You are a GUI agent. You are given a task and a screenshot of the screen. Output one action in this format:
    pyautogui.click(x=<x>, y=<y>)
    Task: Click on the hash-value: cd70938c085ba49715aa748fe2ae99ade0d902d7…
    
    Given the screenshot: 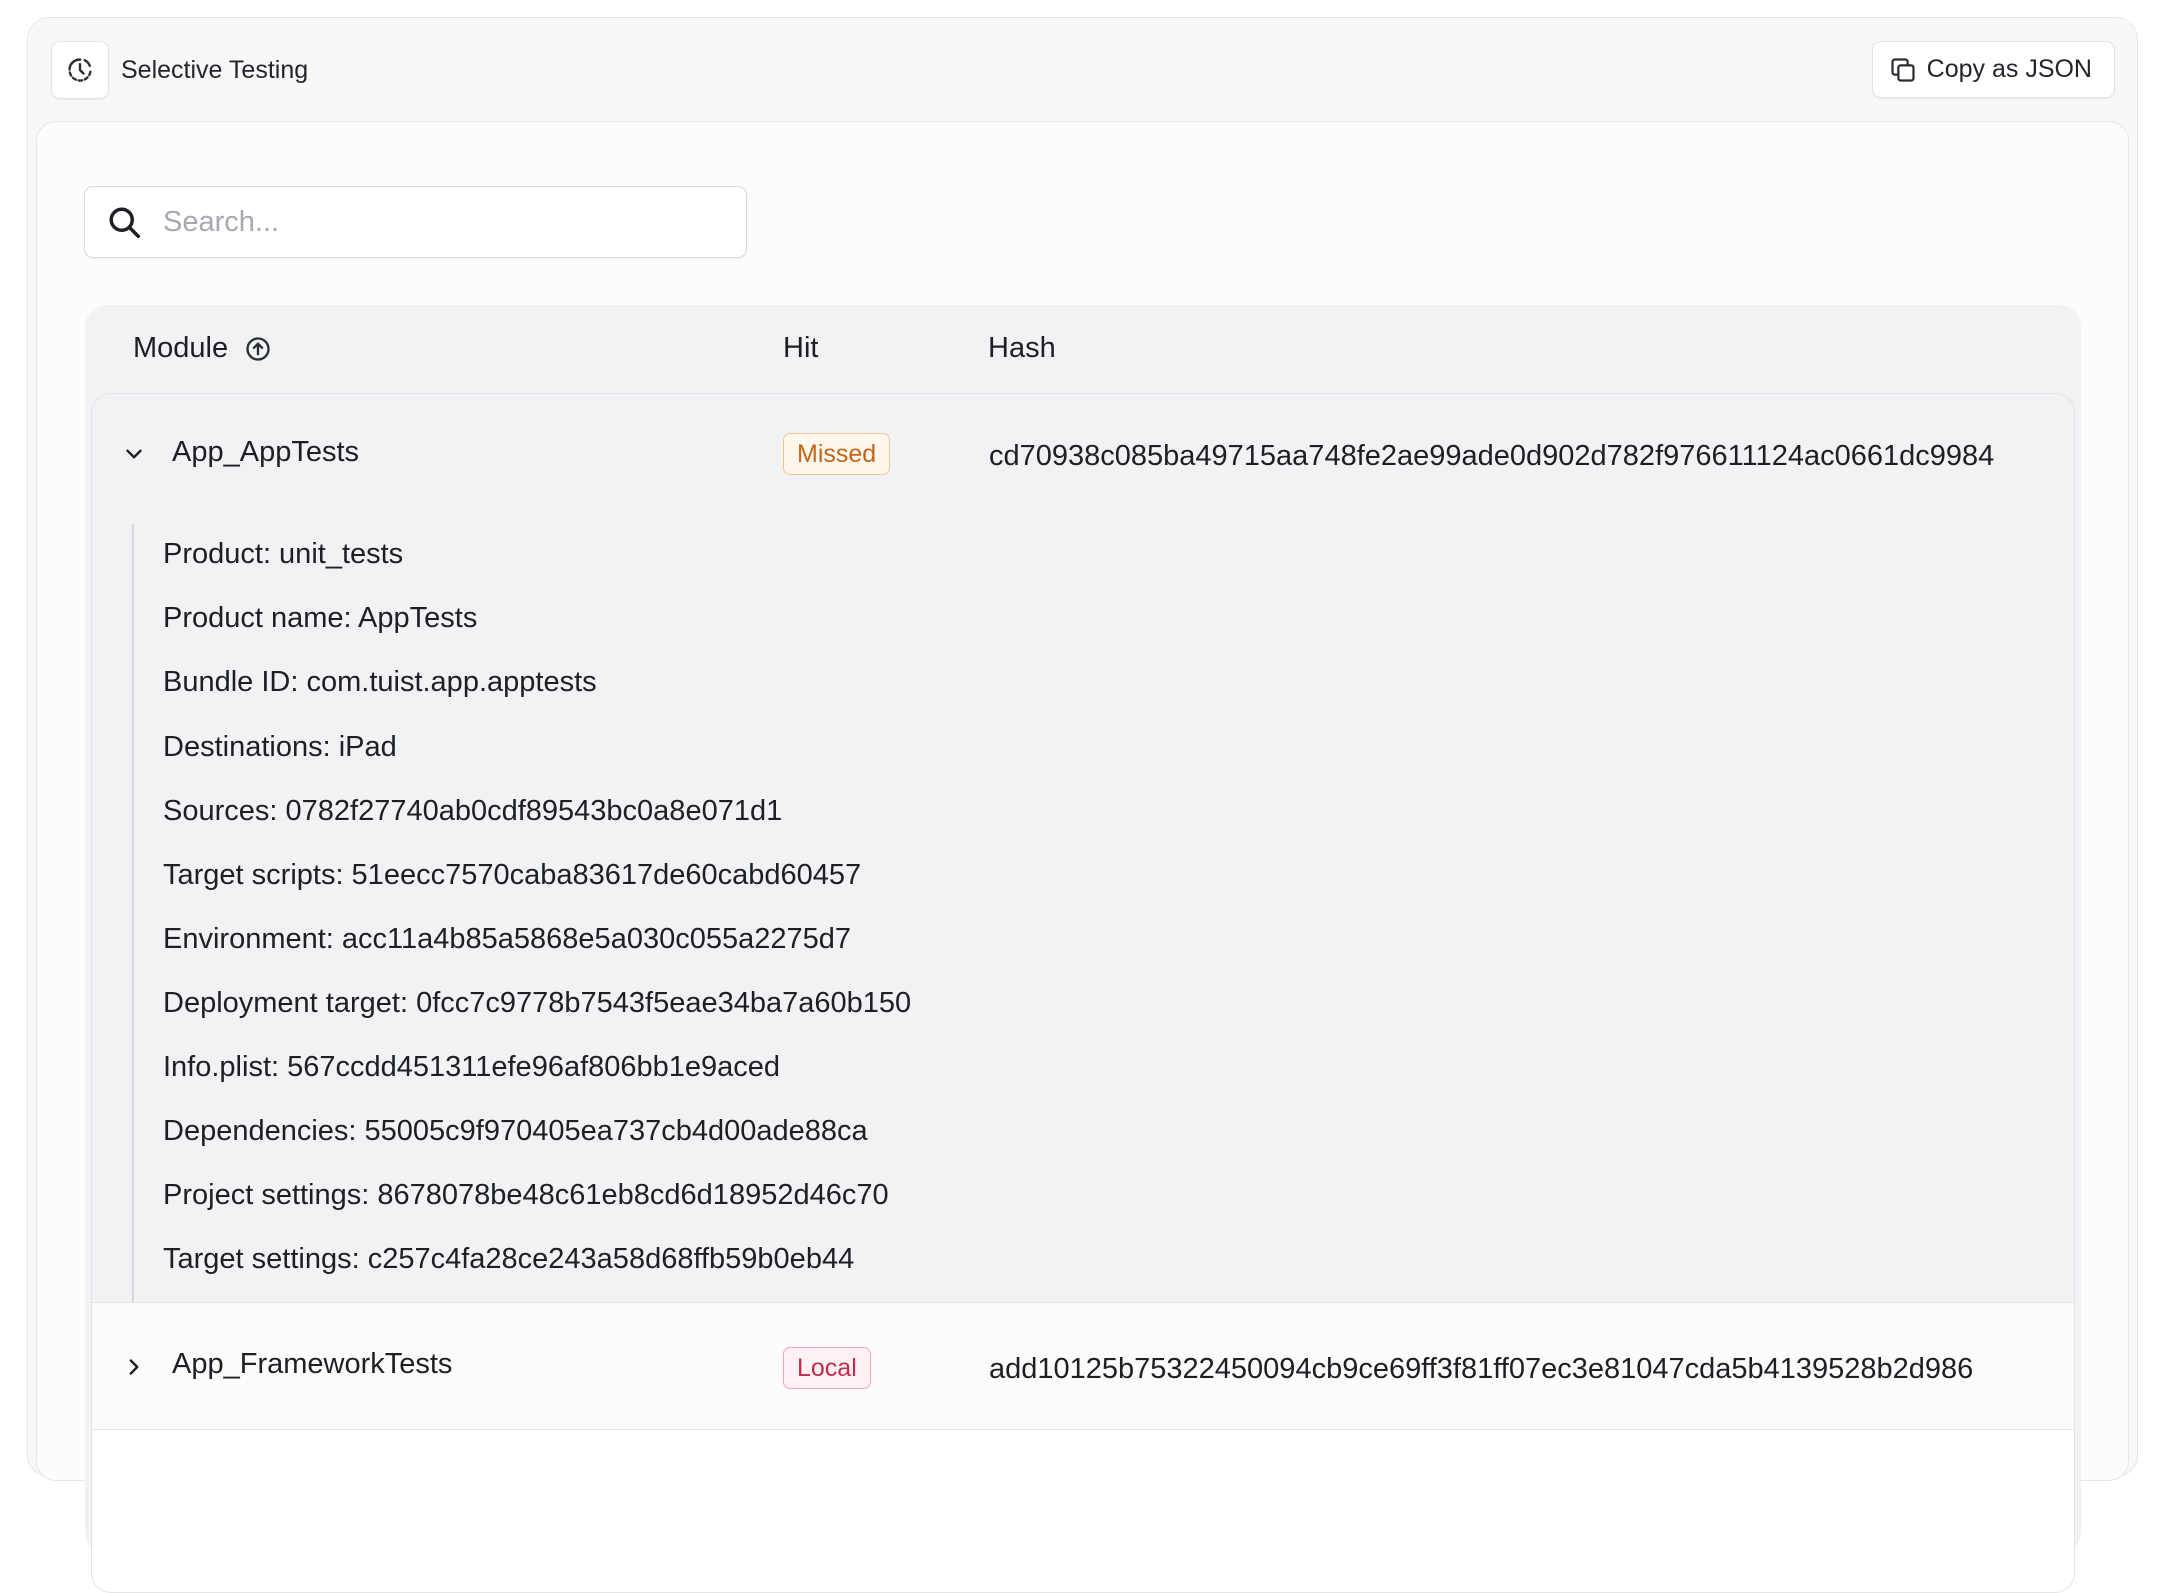 What is the action you would take?
    pyautogui.click(x=1492, y=456)
    